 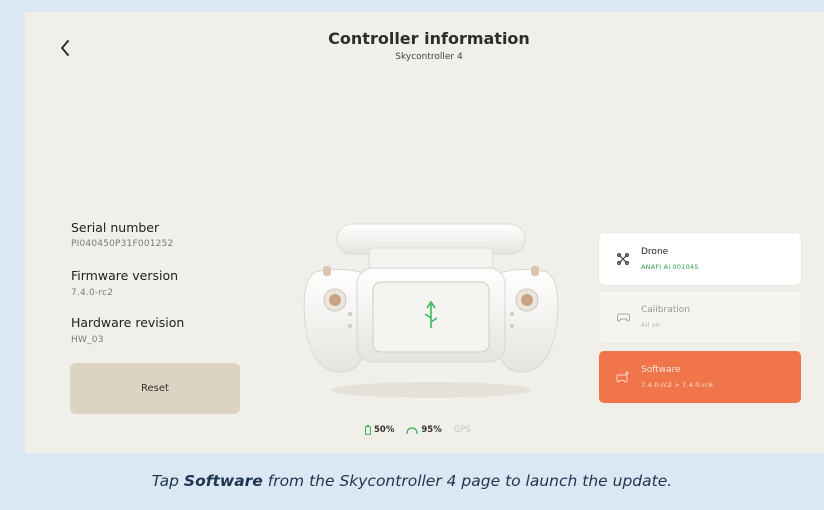 What do you see at coordinates (670, 267) in the screenshot?
I see `drone-card-subtitle: ANAFI Ai 001045` at bounding box center [670, 267].